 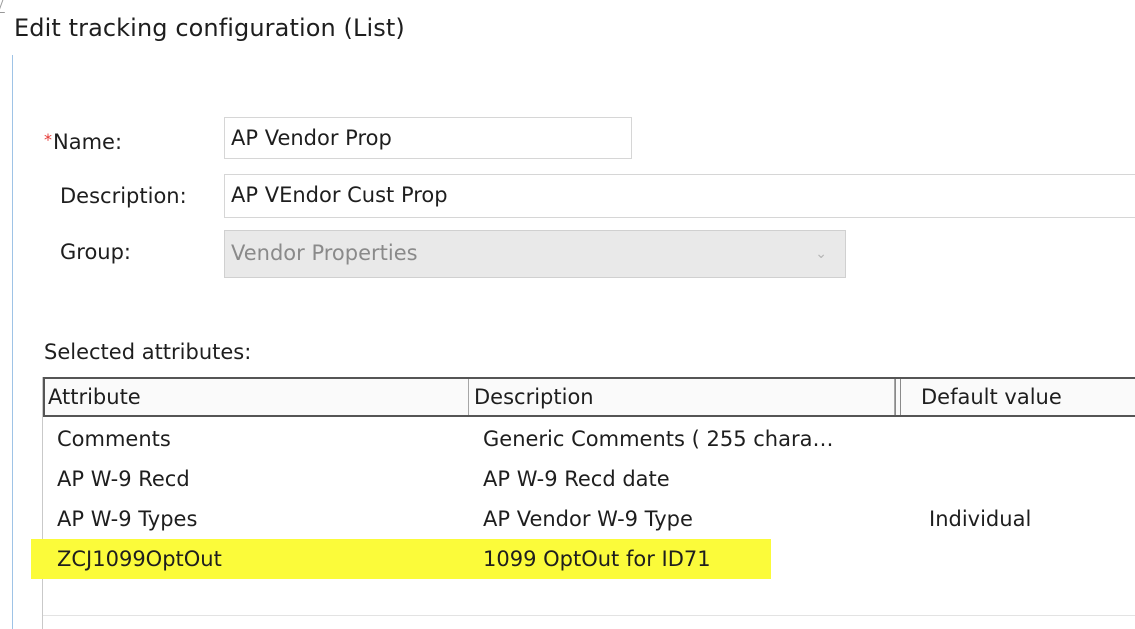 What do you see at coordinates (48, 139) in the screenshot?
I see `required-marker: *` at bounding box center [48, 139].